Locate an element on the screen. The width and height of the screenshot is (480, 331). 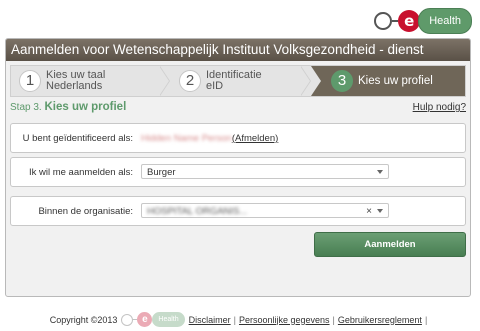
step-2-label: Identificatie eID is located at coordinates (234, 80).